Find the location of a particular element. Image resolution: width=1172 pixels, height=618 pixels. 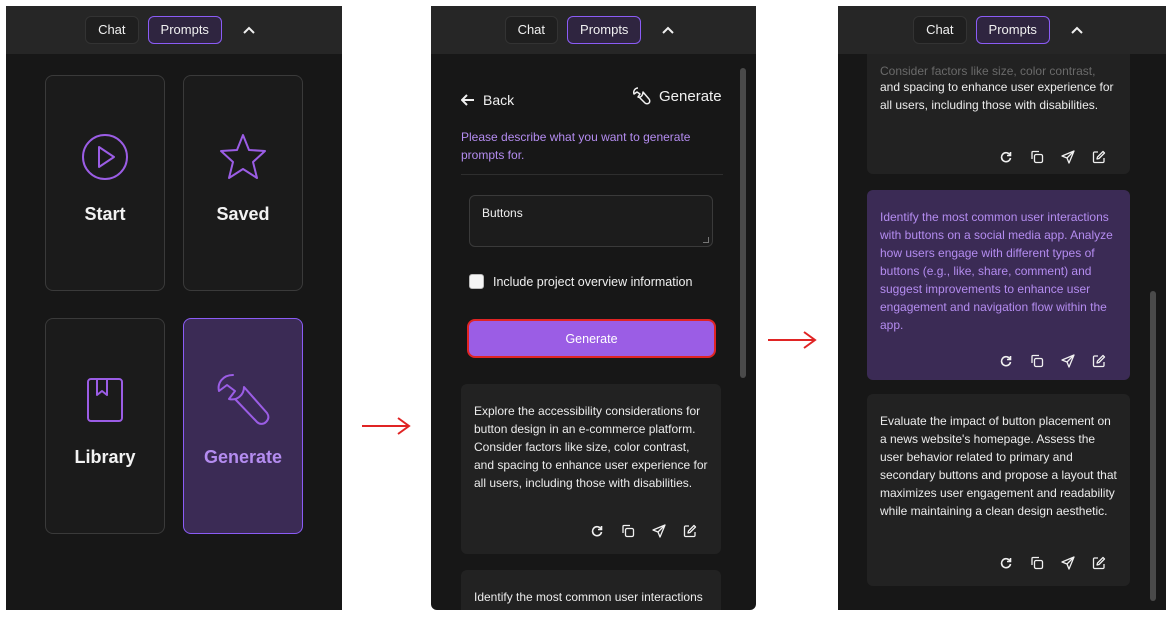

tile-generate: Generate is located at coordinates (243, 426).